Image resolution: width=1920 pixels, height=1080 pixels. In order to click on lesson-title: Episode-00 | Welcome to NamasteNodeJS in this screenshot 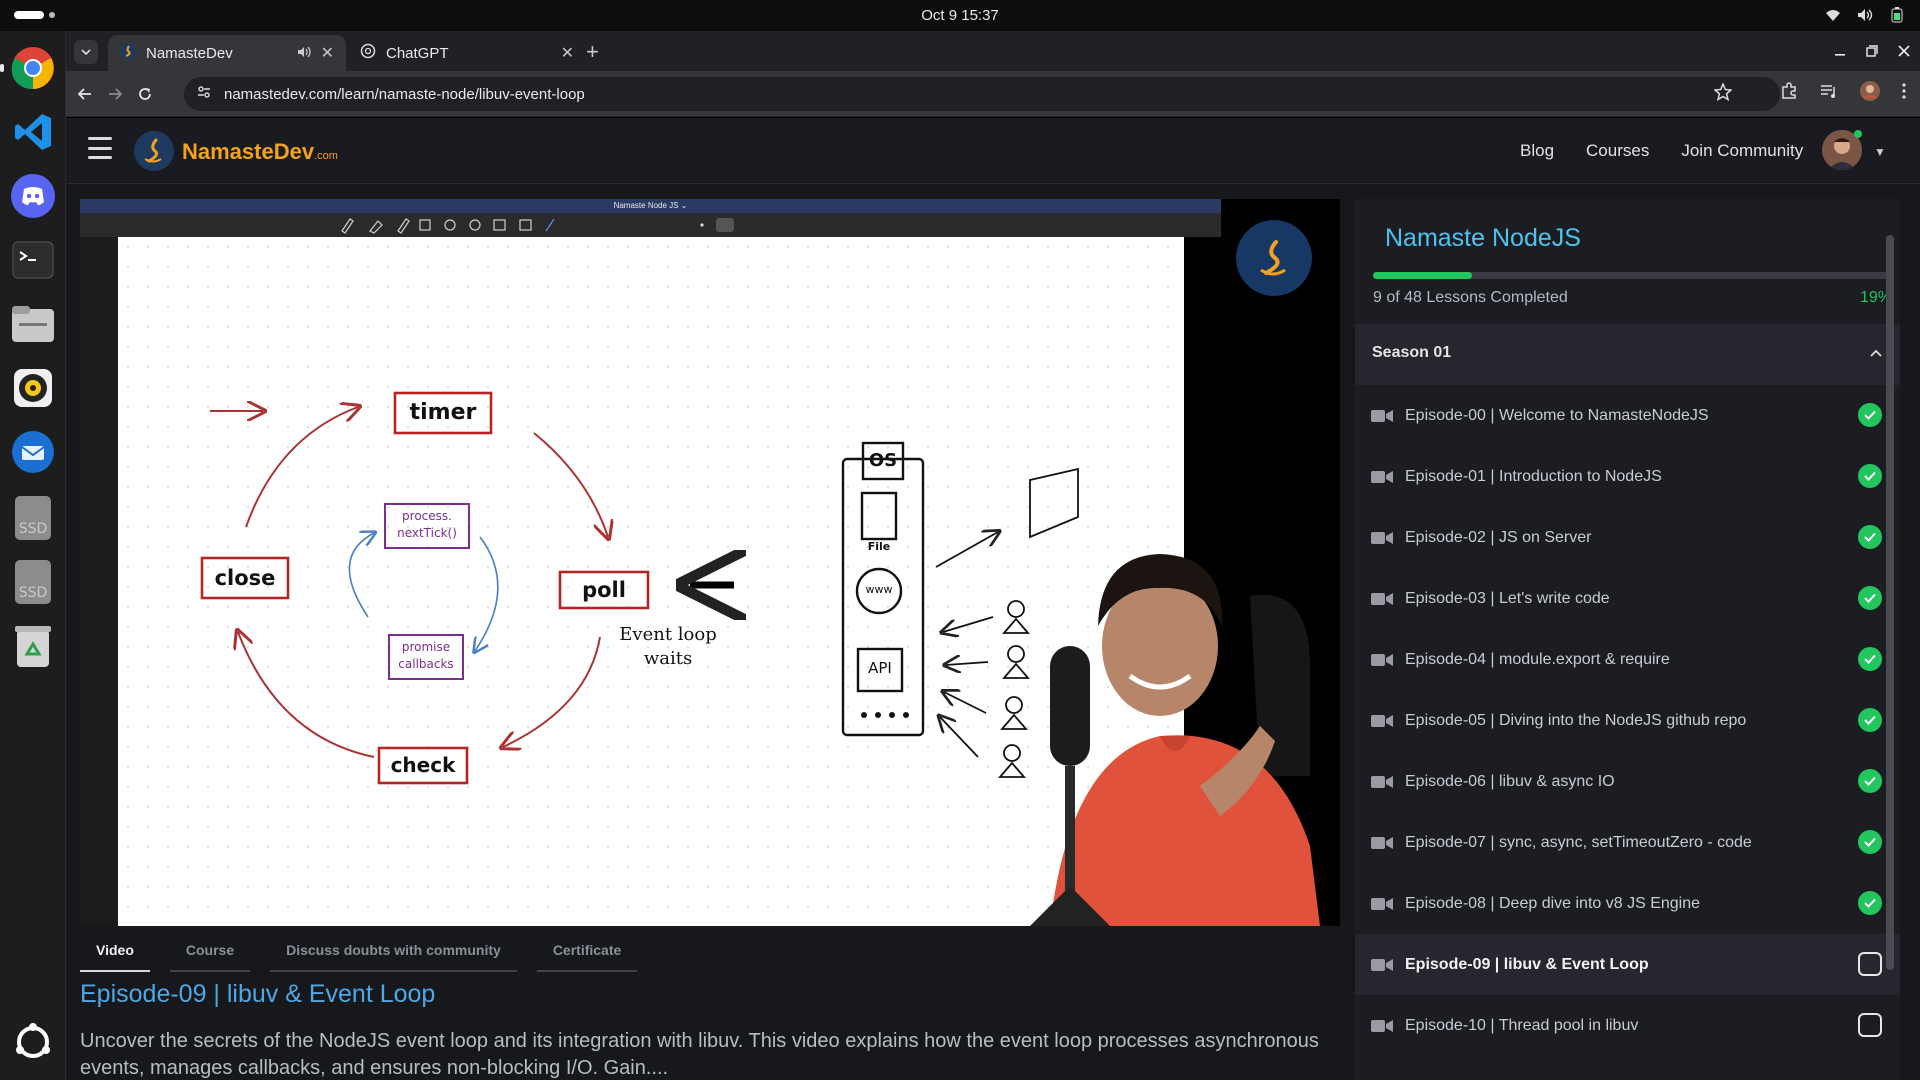, I will do `click(1557, 415)`.